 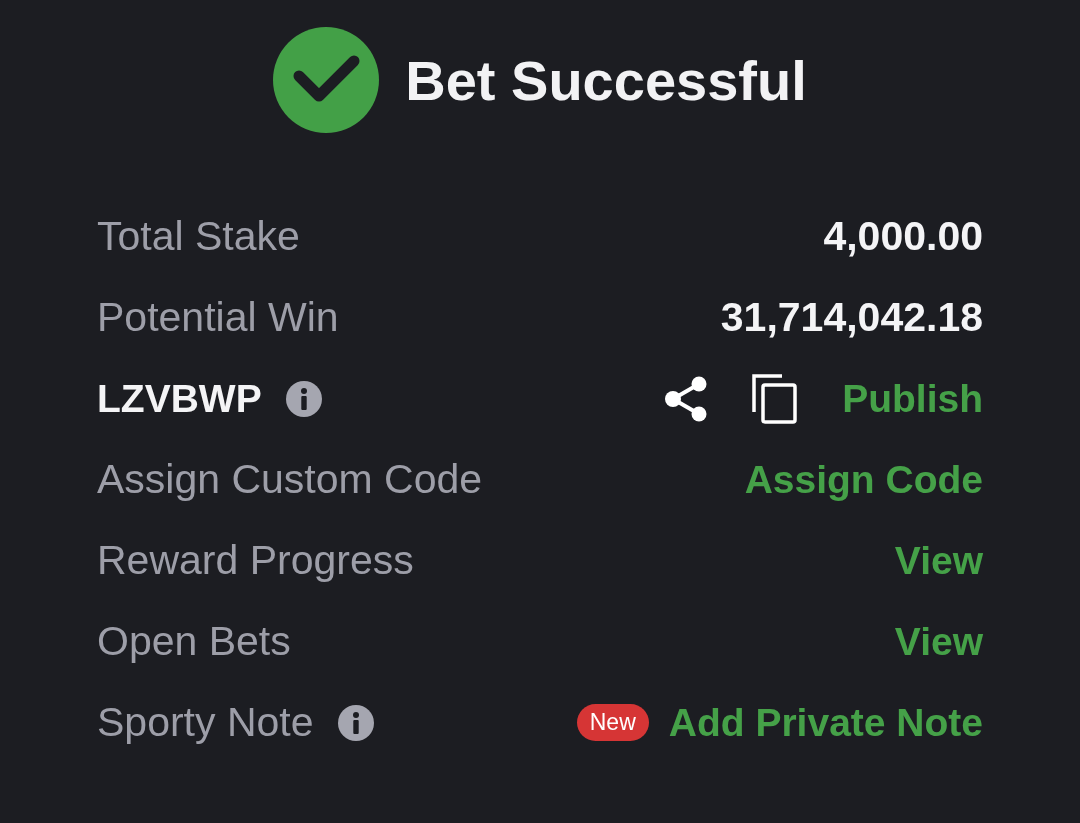 I want to click on copy-icon, so click(x=775, y=398).